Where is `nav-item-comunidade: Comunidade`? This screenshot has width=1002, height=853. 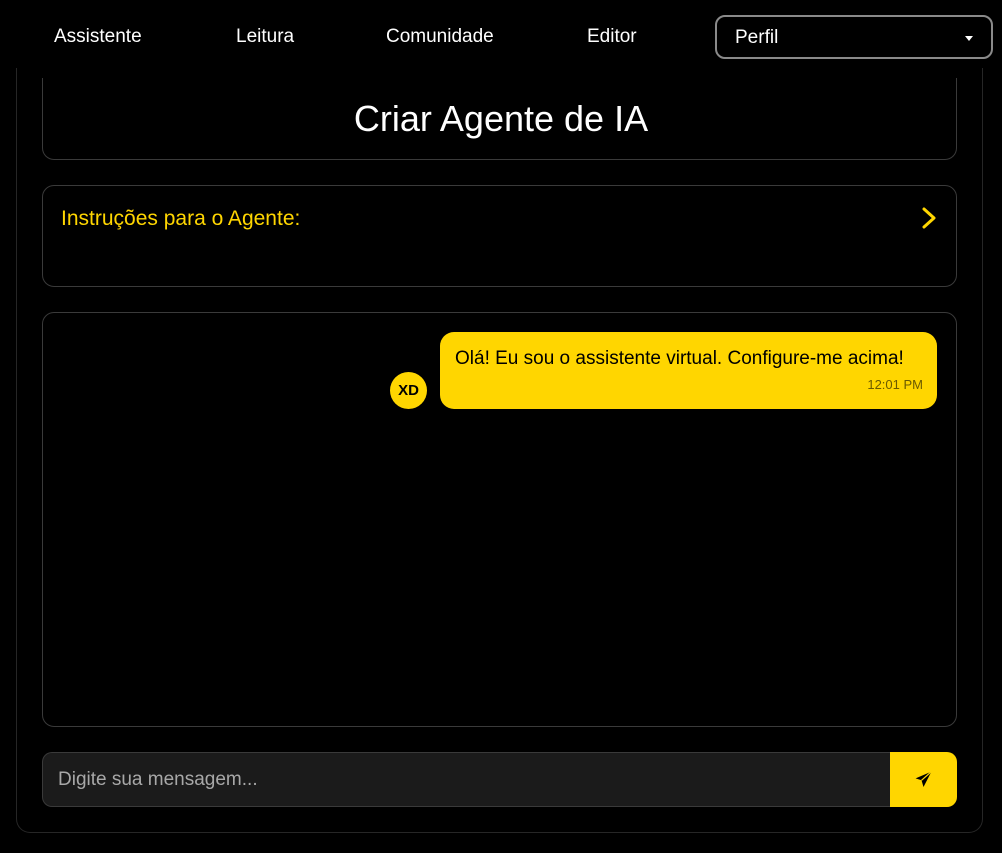
nav-item-comunidade: Comunidade is located at coordinates (440, 37).